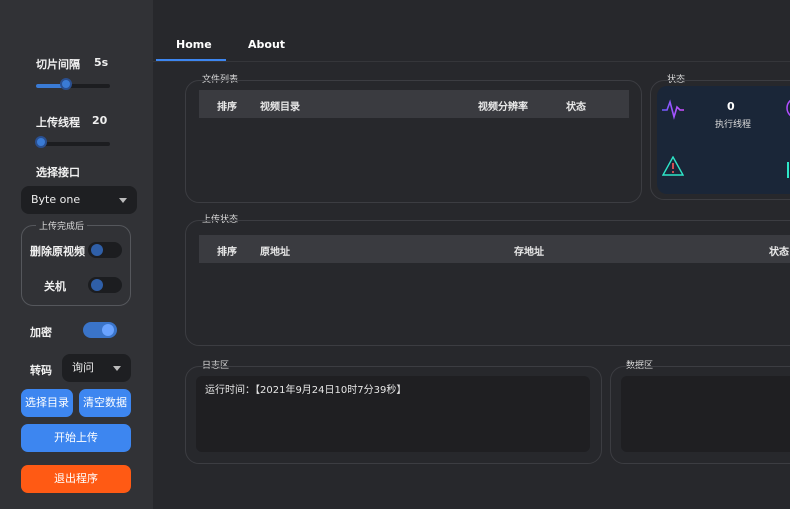 Image resolution: width=790 pixels, height=509 pixels. I want to click on after-upload-group, so click(76, 265).